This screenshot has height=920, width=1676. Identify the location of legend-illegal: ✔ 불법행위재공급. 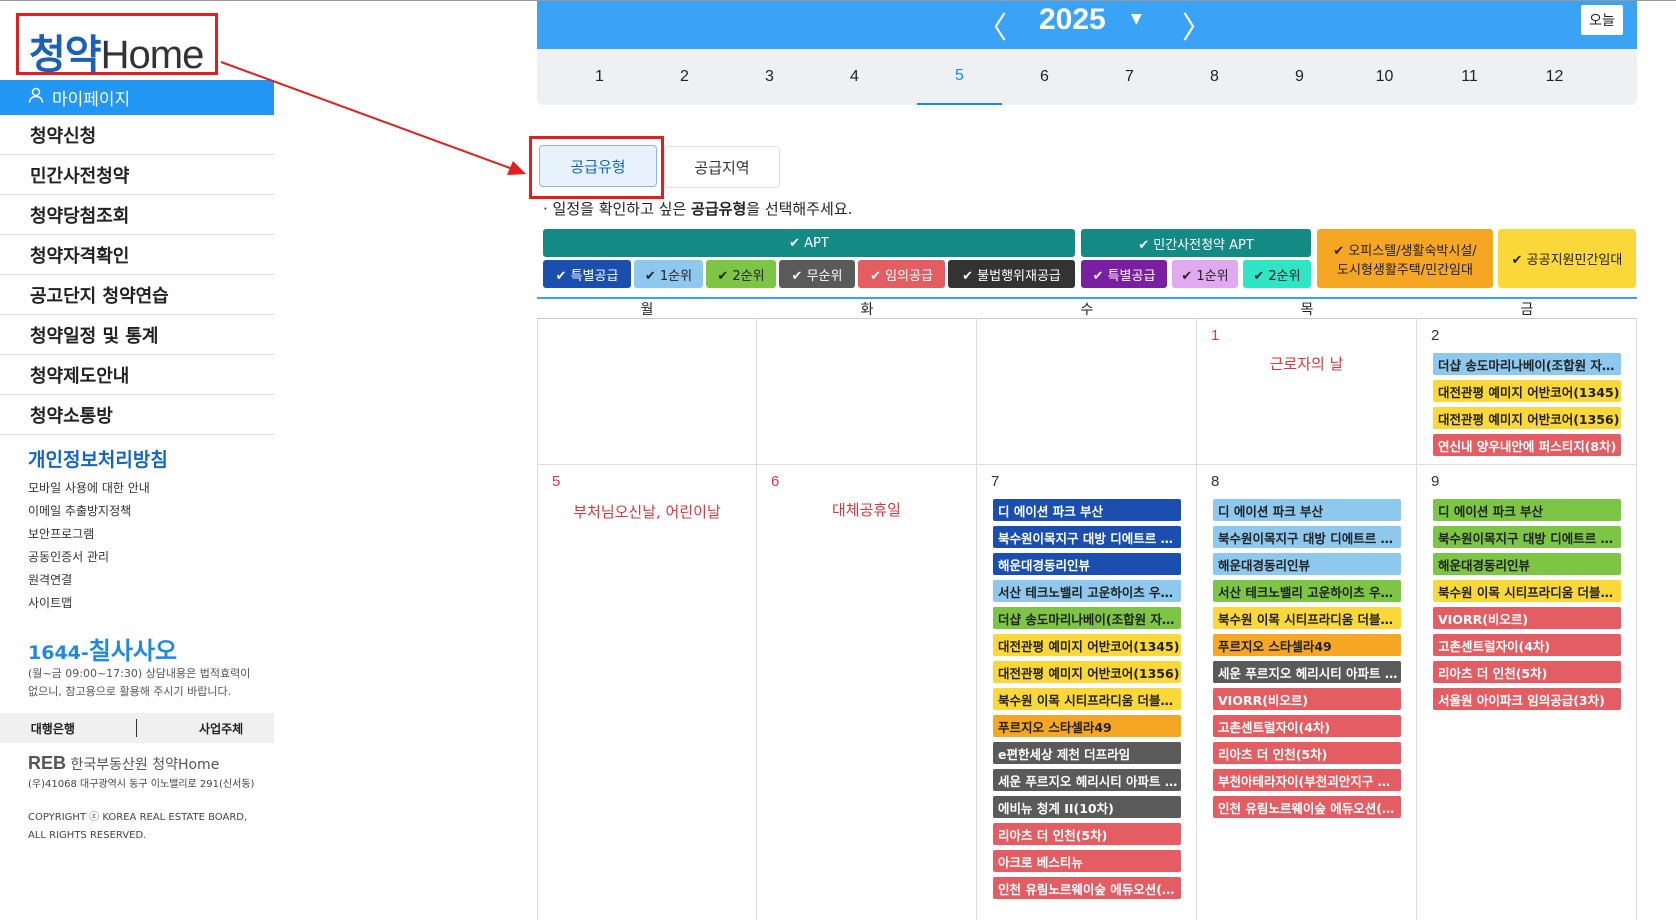
(1011, 274).